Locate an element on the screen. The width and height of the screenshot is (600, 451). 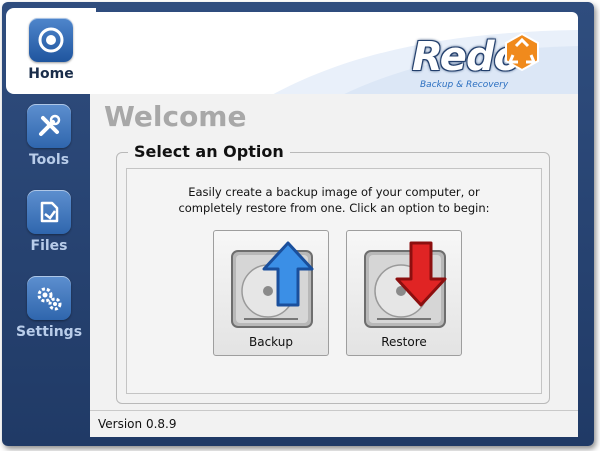
sidebar-item-home: Home is located at coordinates (51, 51).